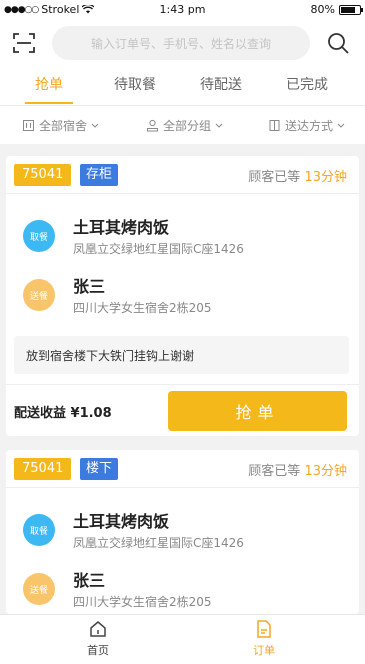  I want to click on tab-await-delivery: 待配送, so click(221, 84).